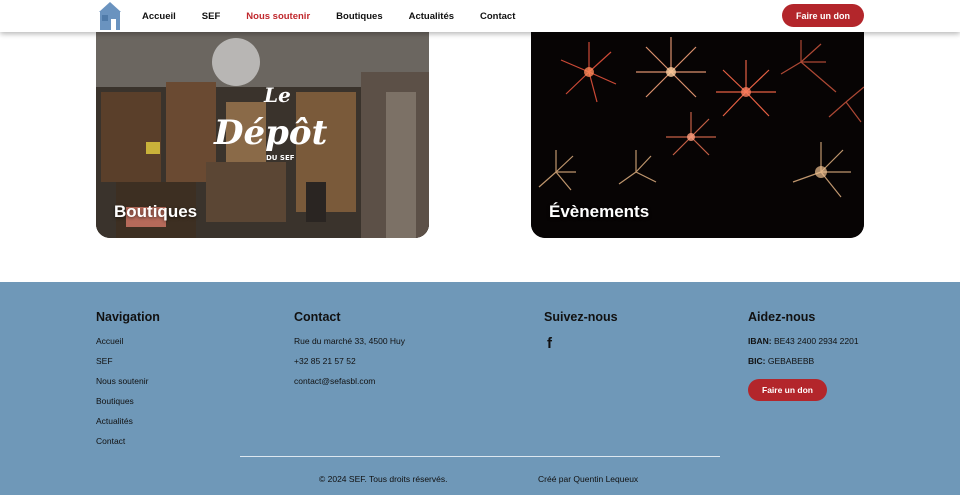  I want to click on footer-donate-button: Faire un don, so click(787, 390).